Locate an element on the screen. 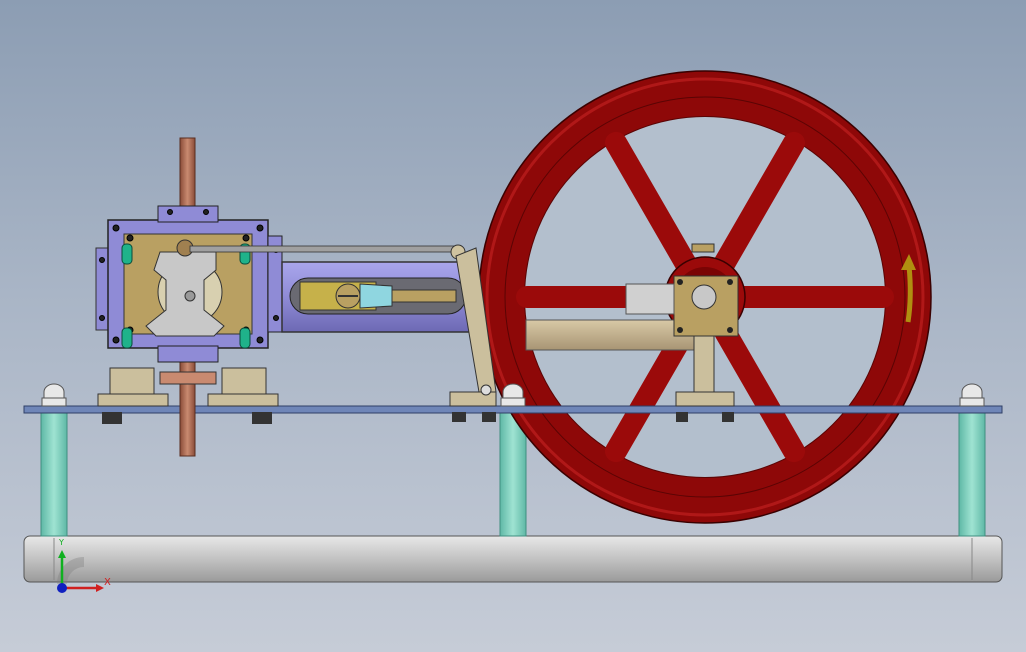 The height and width of the screenshot is (652, 1026). x-axis-label: X is located at coordinates (107, 582).